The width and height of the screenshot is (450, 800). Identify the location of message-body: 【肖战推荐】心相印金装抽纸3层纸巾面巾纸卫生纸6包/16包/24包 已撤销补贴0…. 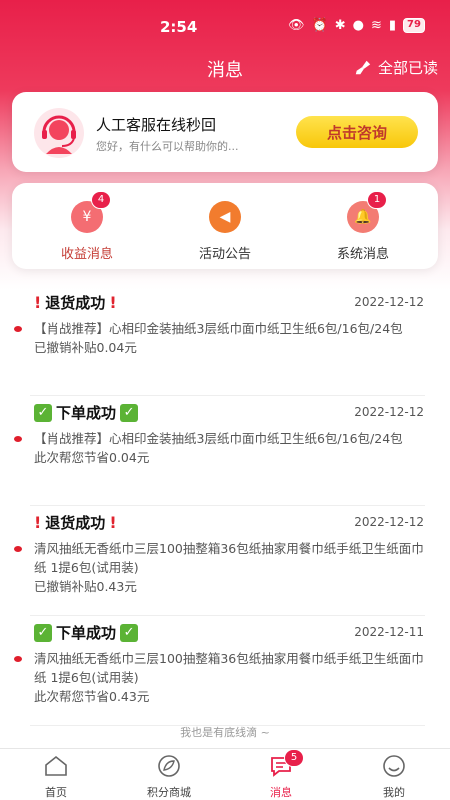
(230, 338).